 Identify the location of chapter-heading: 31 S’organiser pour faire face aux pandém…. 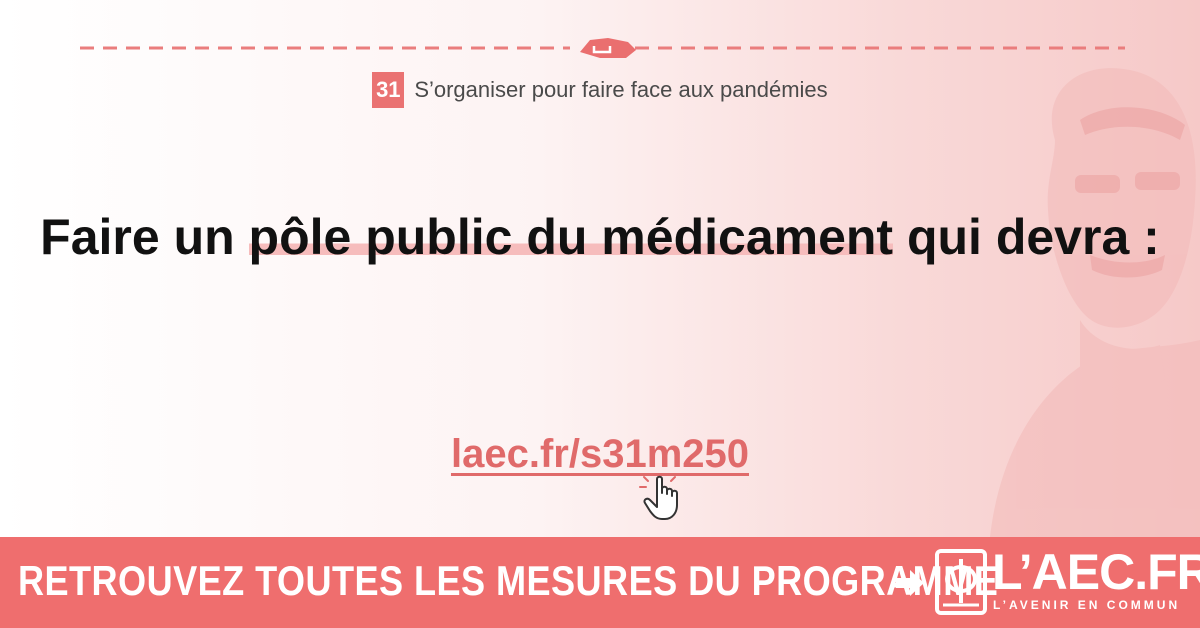
(600, 90).